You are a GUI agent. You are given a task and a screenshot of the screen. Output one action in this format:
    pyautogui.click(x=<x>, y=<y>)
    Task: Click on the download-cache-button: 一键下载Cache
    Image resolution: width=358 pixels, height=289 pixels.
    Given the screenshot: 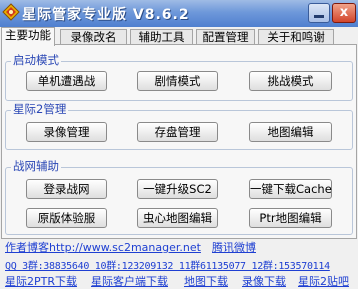 What is the action you would take?
    pyautogui.click(x=290, y=189)
    